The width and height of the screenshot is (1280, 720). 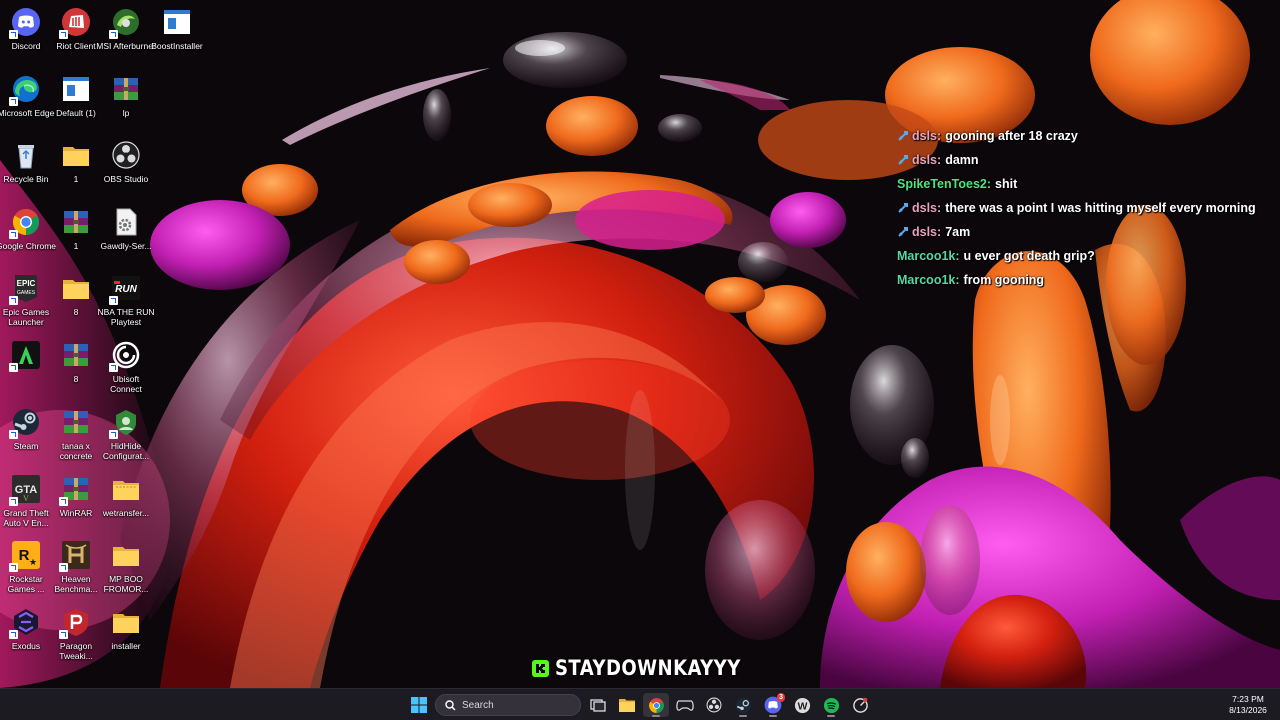 I want to click on desktop-icon-nba-the-run: RUN NBA THE RUN Playtest, so click(x=126, y=300).